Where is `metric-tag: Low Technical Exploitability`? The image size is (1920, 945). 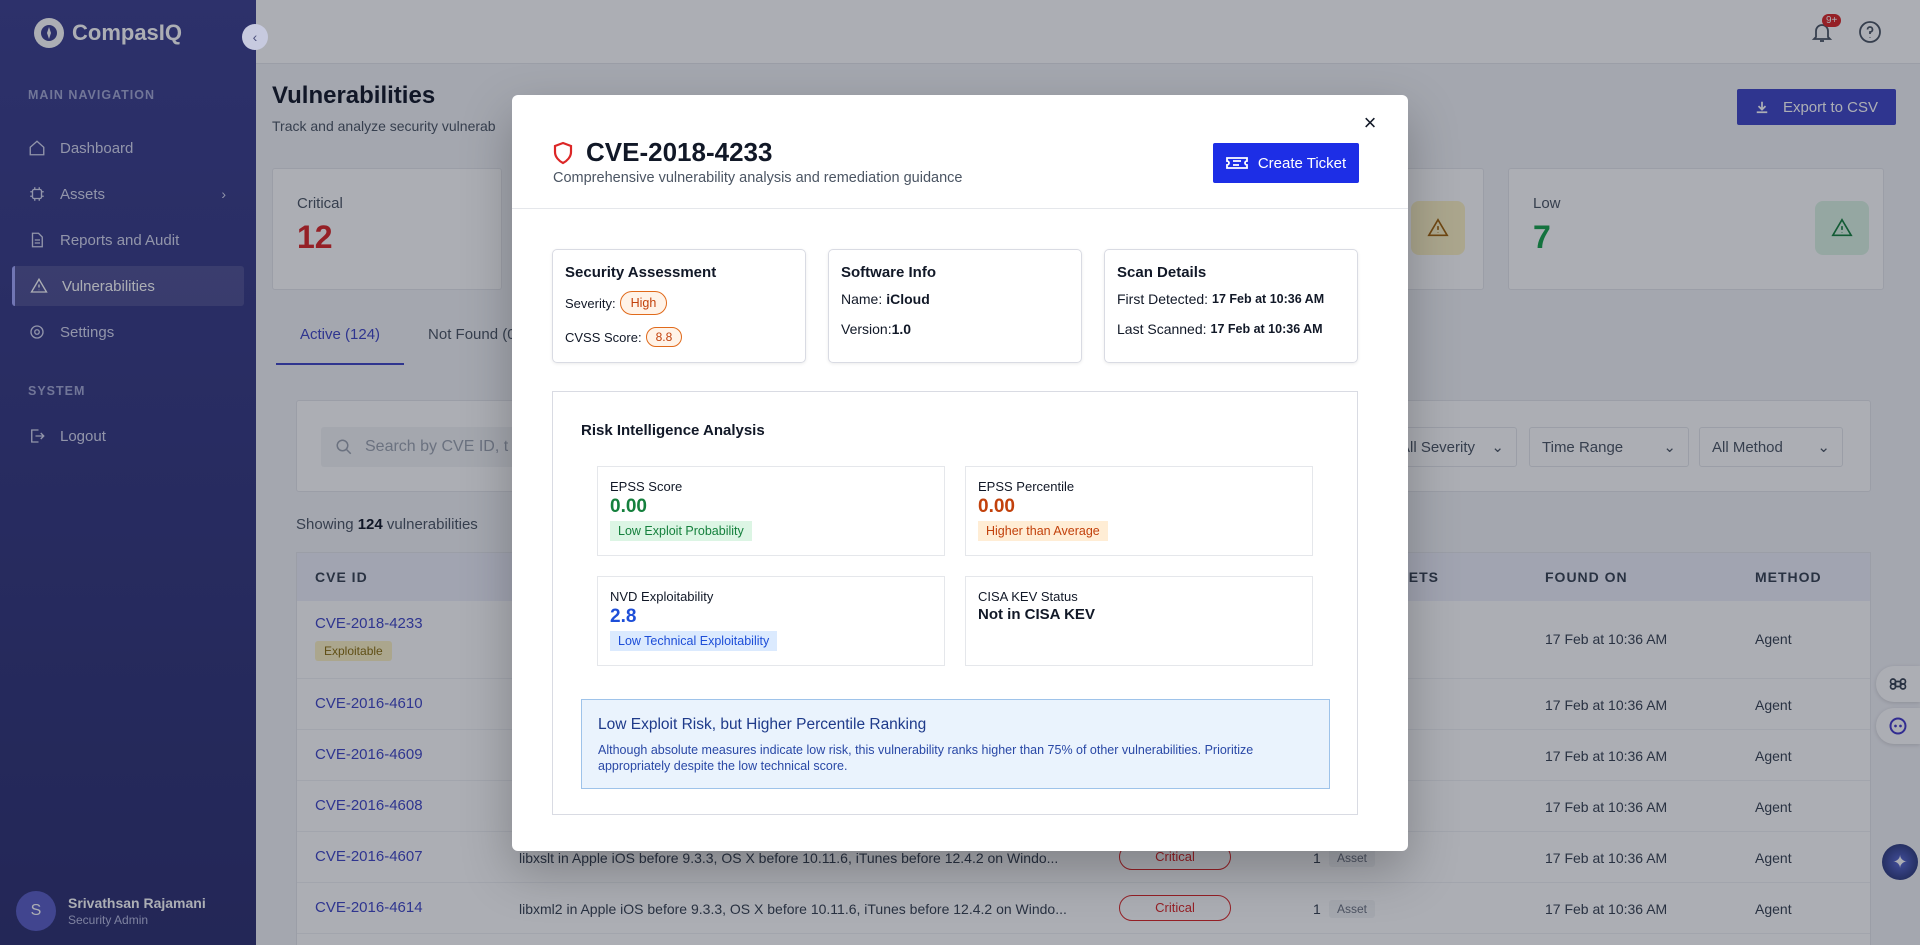
metric-tag: Low Technical Exploitability is located at coordinates (694, 641).